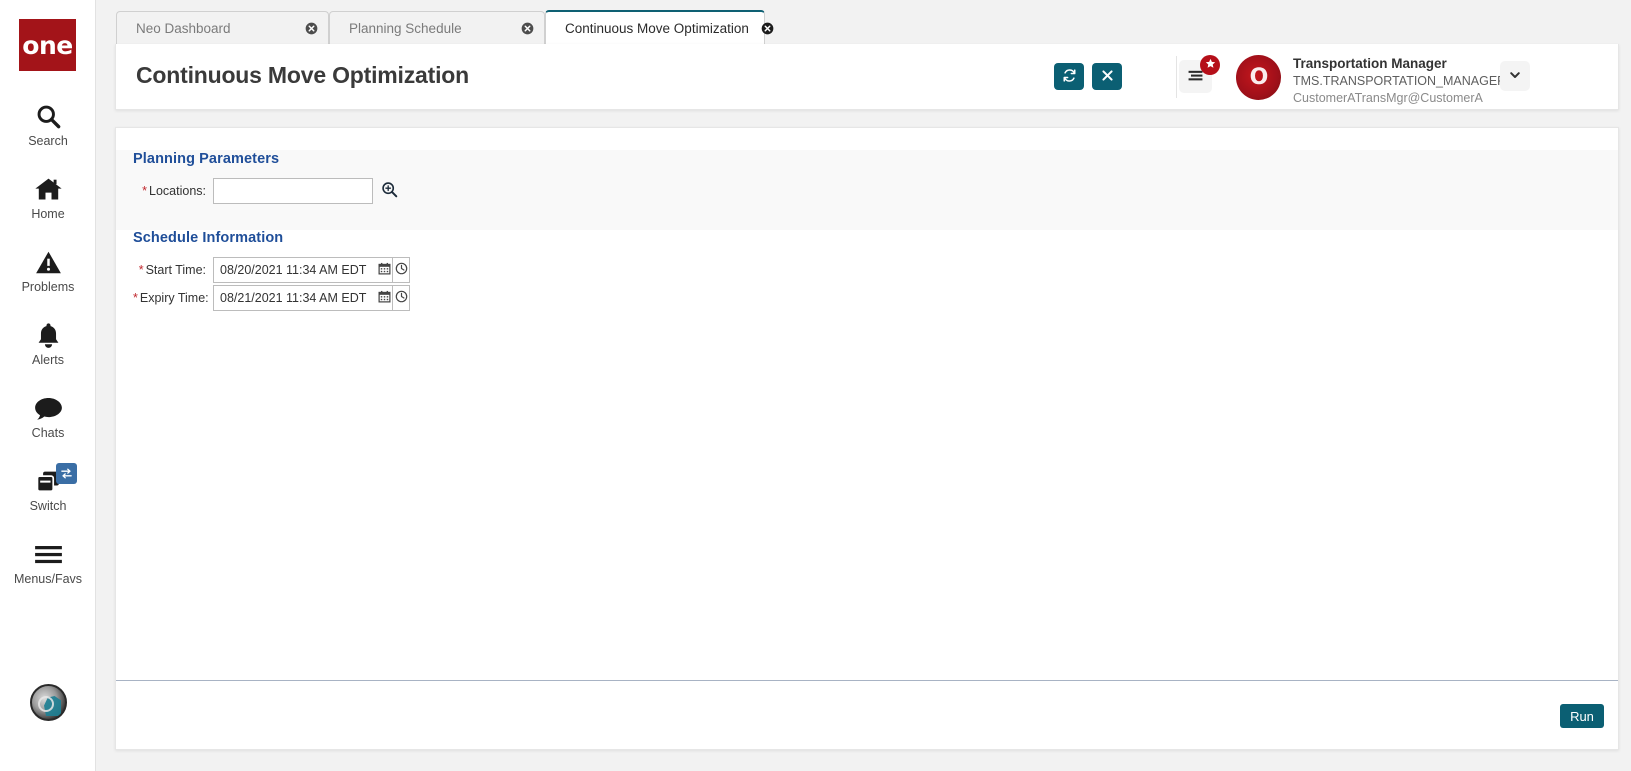  What do you see at coordinates (48, 506) in the screenshot?
I see `sidebar-item-label: Switch` at bounding box center [48, 506].